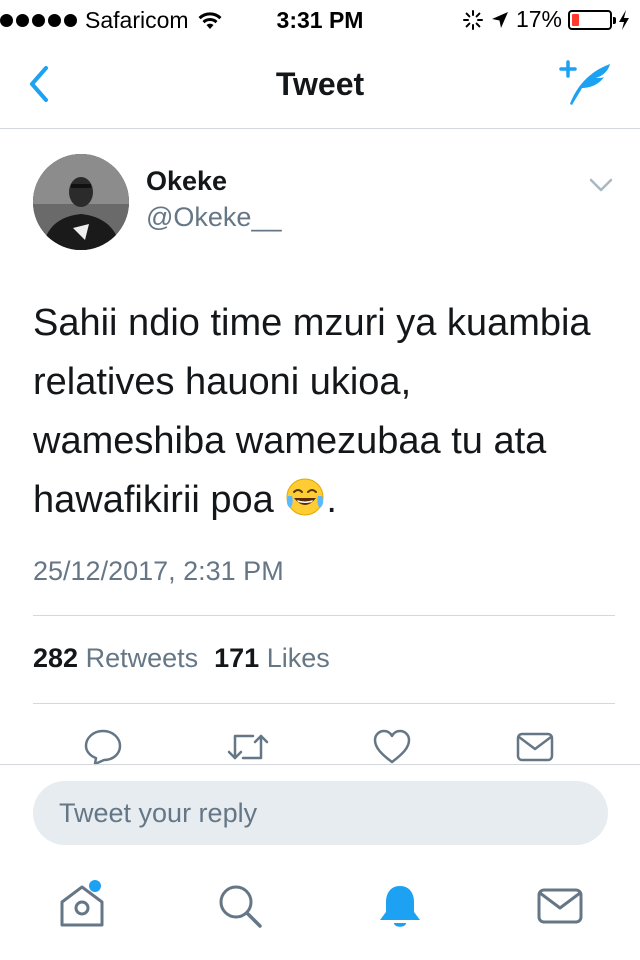 The width and height of the screenshot is (640, 960). I want to click on tweet-stats: 282 Retweets 171 Likes, so click(184, 658).